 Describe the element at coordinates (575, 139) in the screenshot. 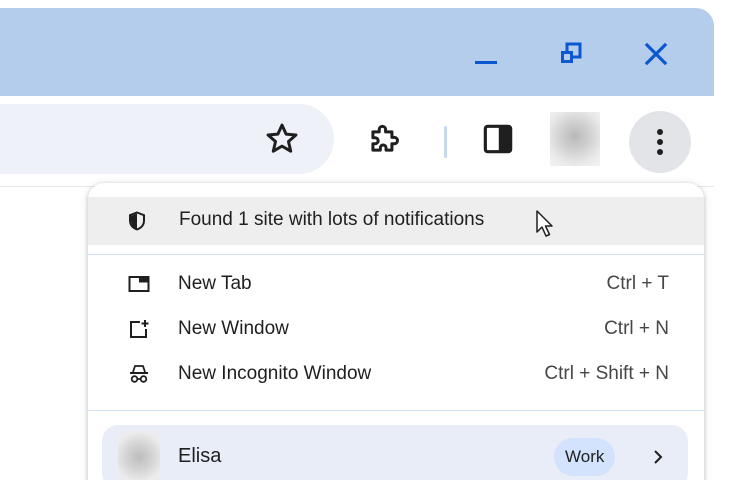

I see `profile-avatar-button` at that location.